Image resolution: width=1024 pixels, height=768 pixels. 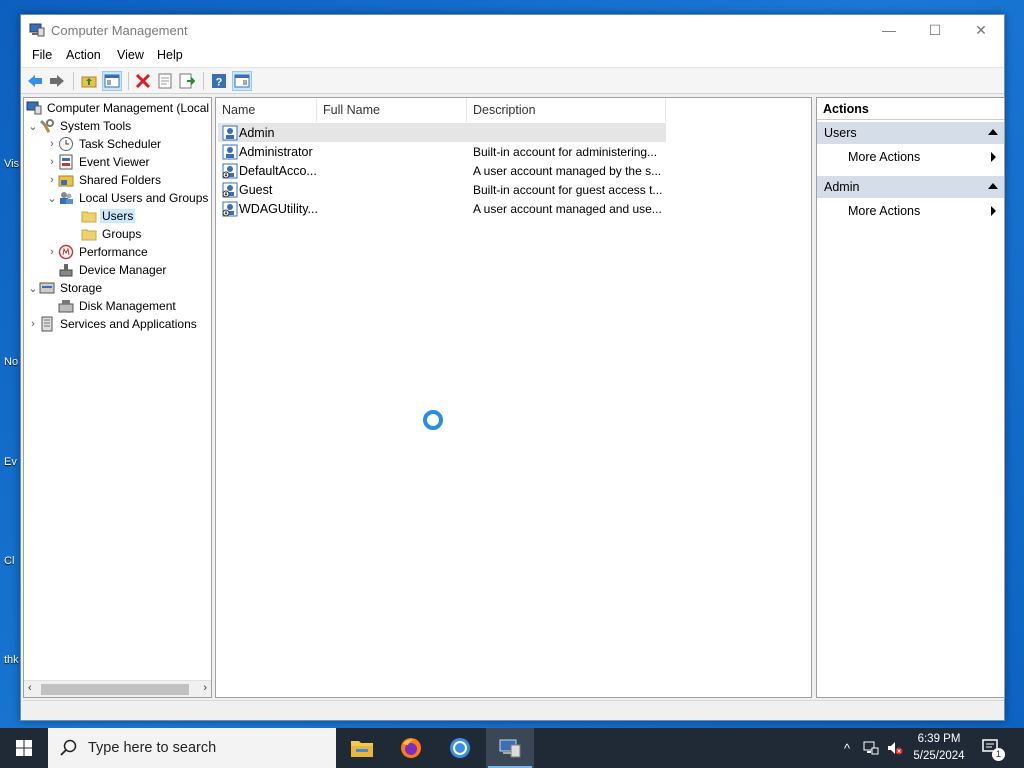 I want to click on tree-node-storage: ⌄ Storage, so click(x=65, y=288).